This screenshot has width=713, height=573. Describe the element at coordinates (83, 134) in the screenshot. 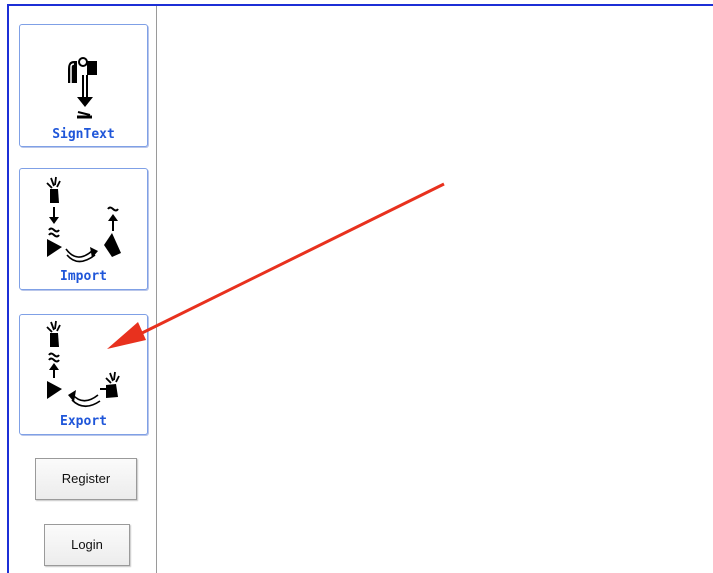

I see `signtext-label: SignText` at that location.